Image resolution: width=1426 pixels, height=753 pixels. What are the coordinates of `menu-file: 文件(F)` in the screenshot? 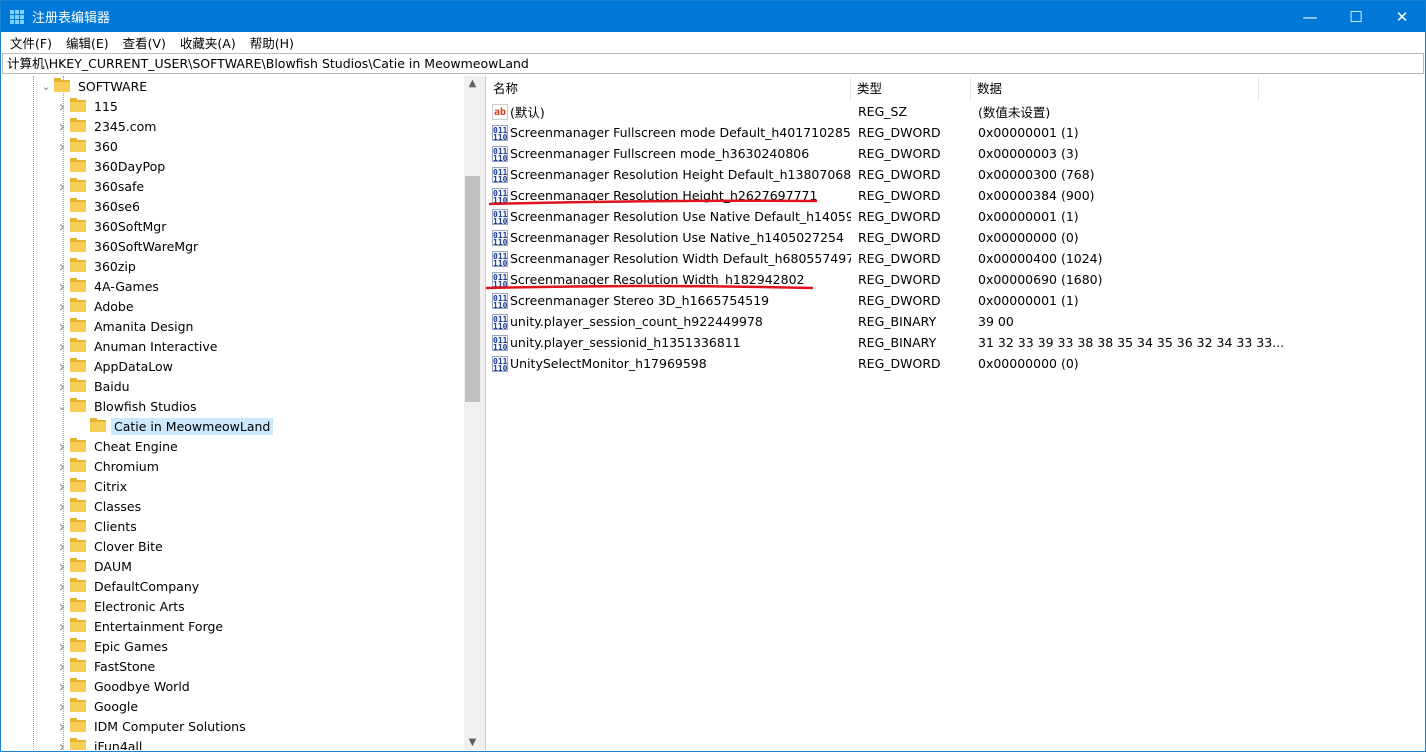 It's located at (31, 42).